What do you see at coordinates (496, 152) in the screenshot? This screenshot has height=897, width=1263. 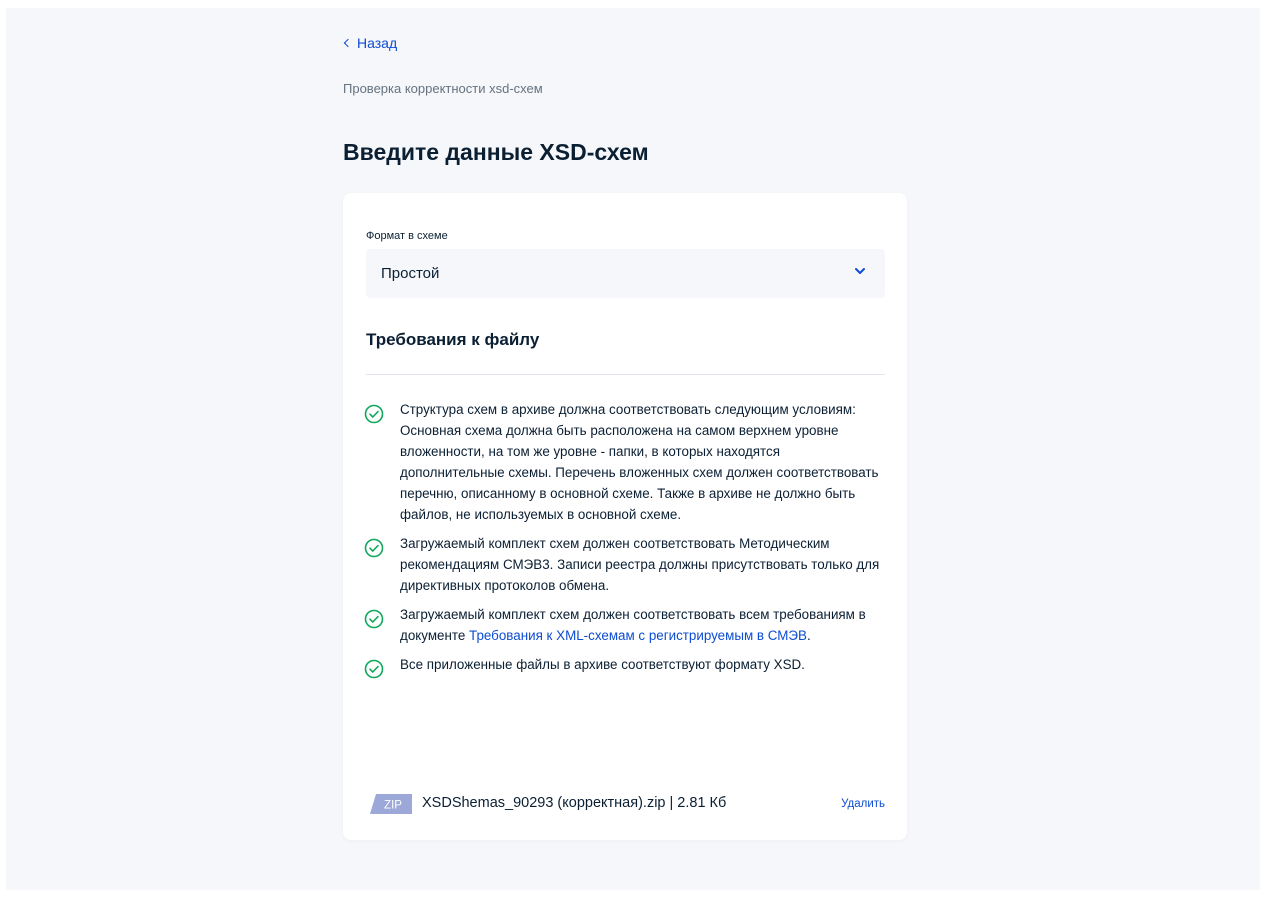 I see `page-title: Введите данные XSD-схем` at bounding box center [496, 152].